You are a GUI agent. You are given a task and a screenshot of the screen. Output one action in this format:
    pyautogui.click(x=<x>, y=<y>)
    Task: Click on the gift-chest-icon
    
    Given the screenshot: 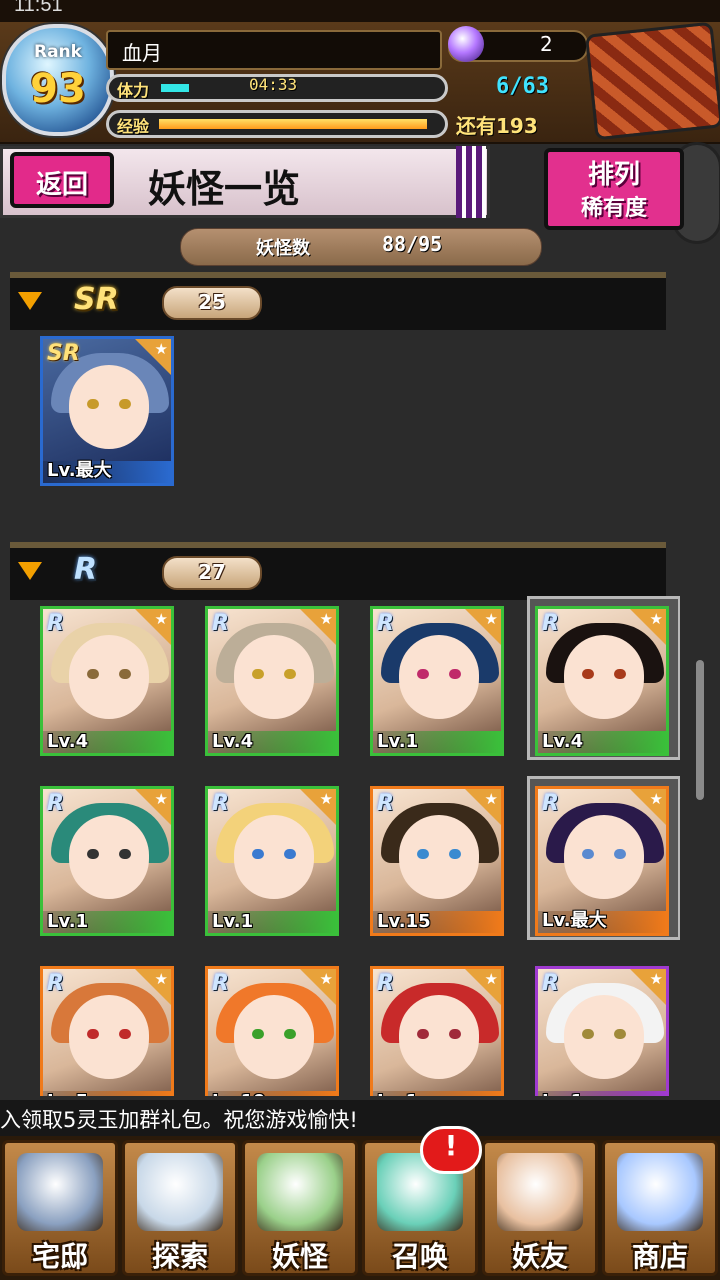 What is the action you would take?
    pyautogui.click(x=652, y=81)
    